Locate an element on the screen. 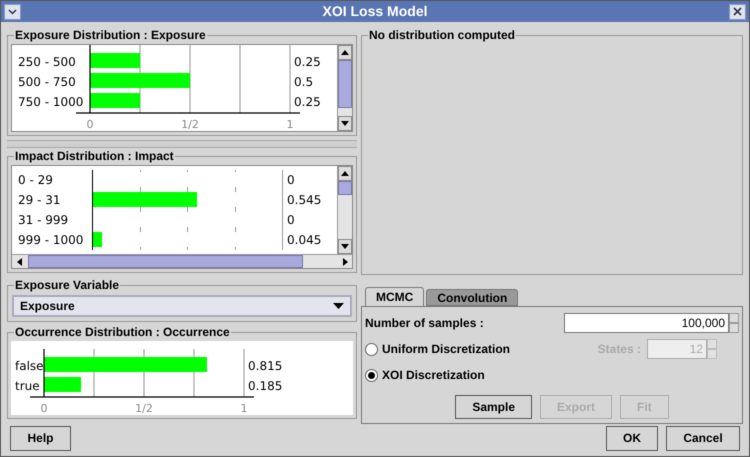 The image size is (750, 457). field-label: Number of samples : is located at coordinates (424, 323).